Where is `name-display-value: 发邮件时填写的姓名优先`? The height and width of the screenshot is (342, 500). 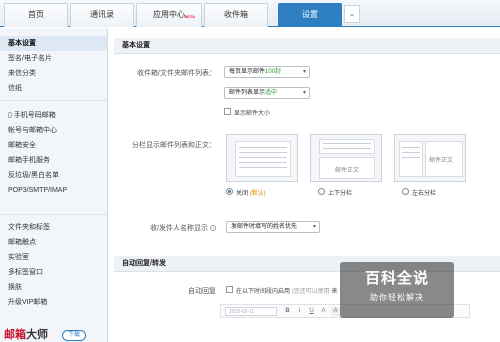 name-display-value: 发邮件时填写的姓名优先 is located at coordinates (264, 227).